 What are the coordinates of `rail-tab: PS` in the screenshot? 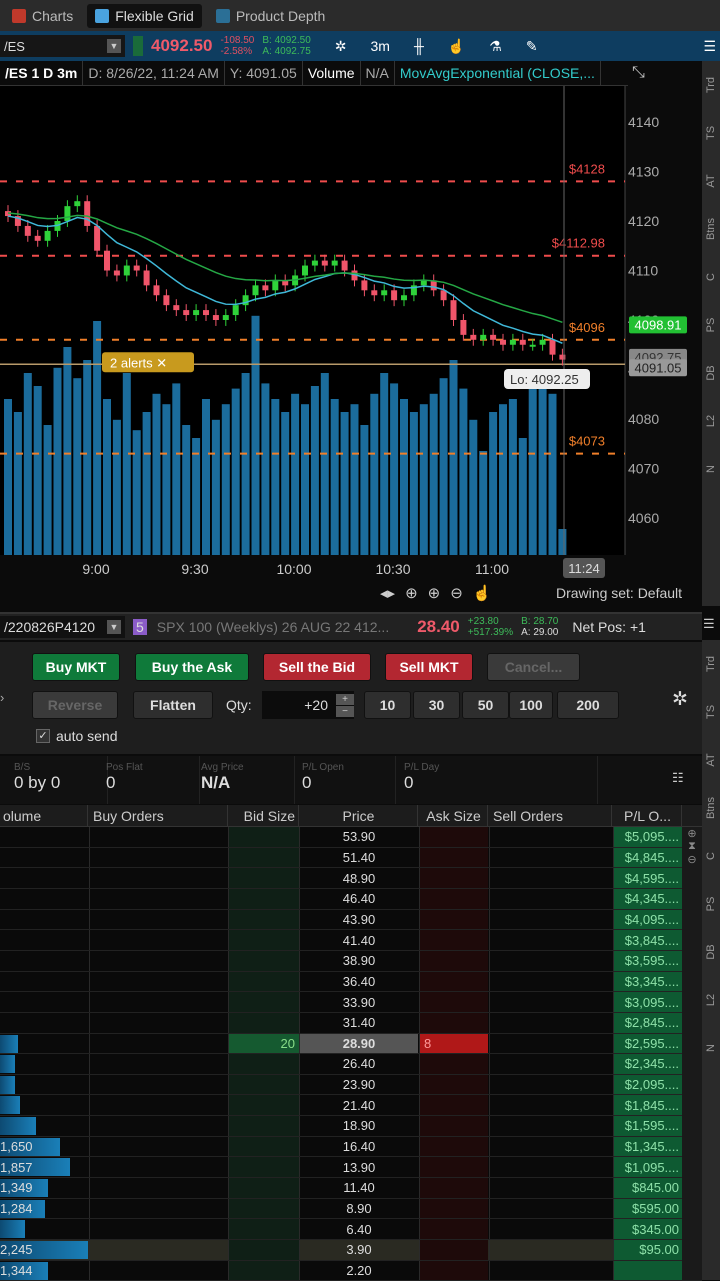 It's located at (703, 904).